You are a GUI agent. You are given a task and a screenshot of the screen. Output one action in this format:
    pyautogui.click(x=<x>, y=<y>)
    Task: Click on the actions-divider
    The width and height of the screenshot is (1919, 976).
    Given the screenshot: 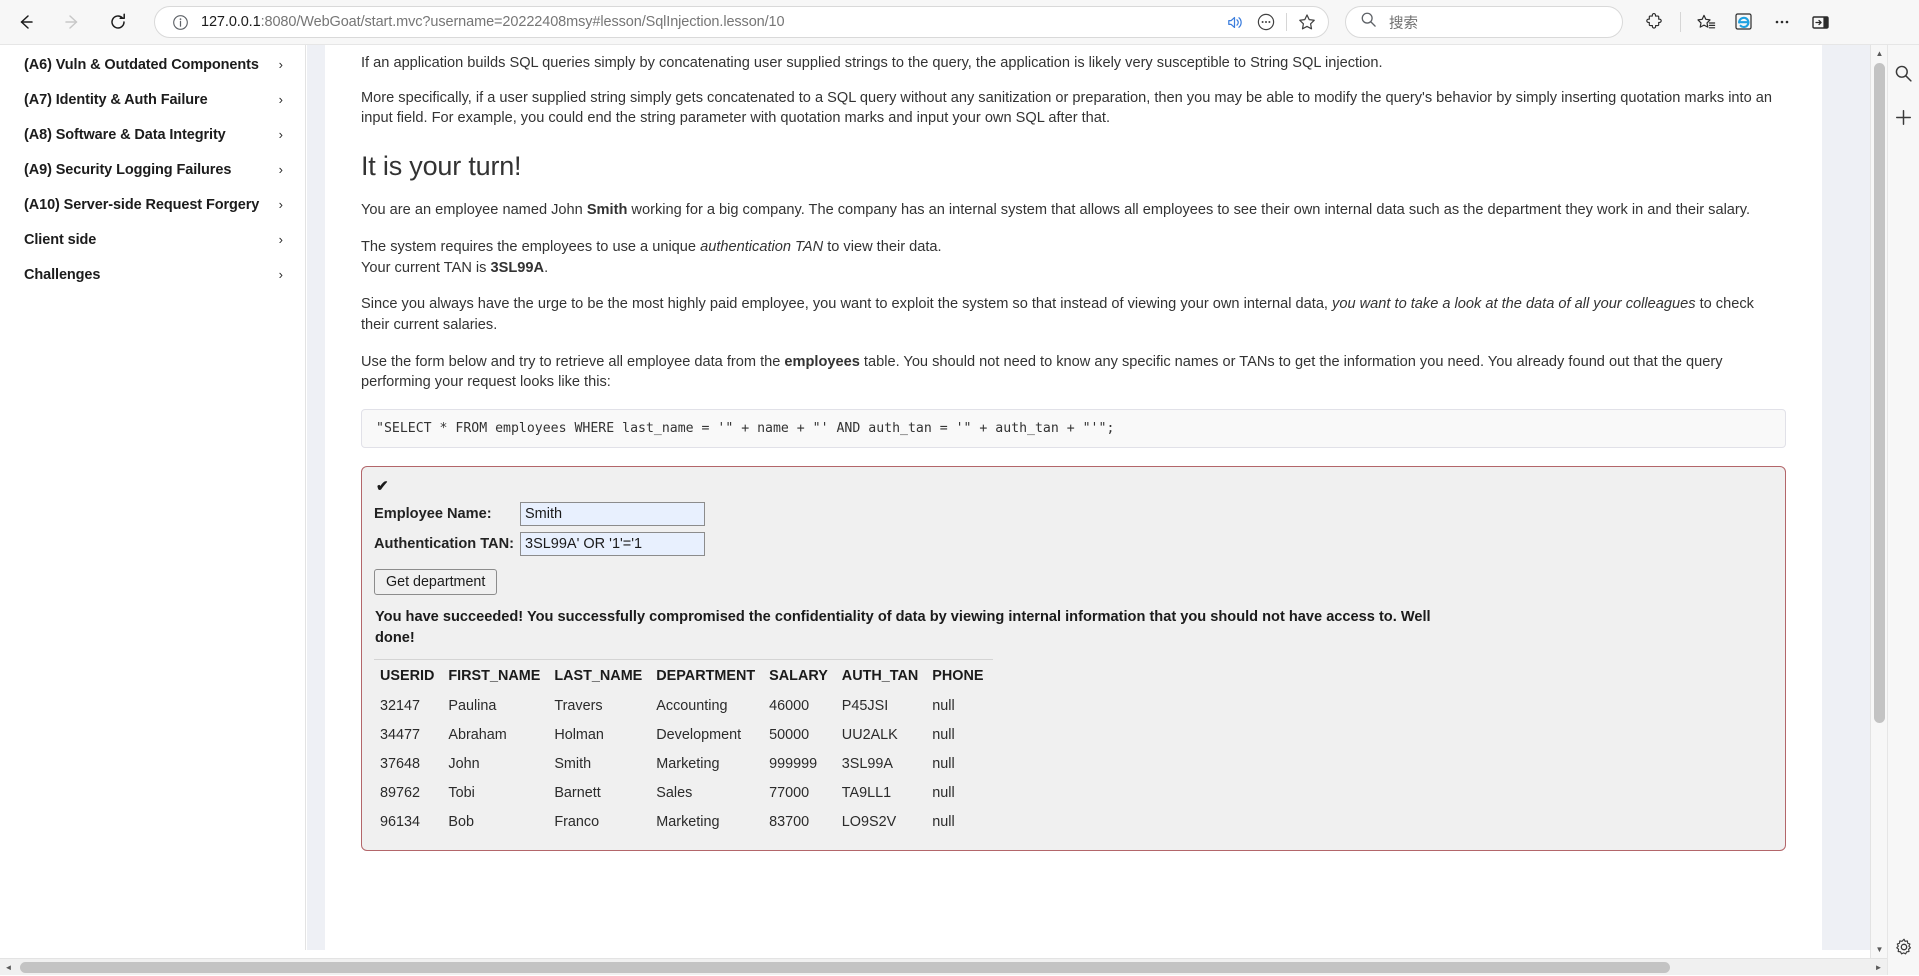 What is the action you would take?
    pyautogui.click(x=1680, y=22)
    